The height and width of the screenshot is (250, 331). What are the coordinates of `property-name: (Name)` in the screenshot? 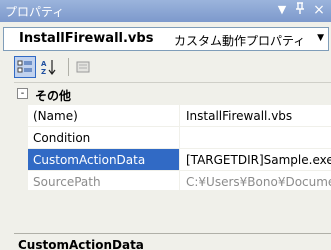 It's located at (104, 116).